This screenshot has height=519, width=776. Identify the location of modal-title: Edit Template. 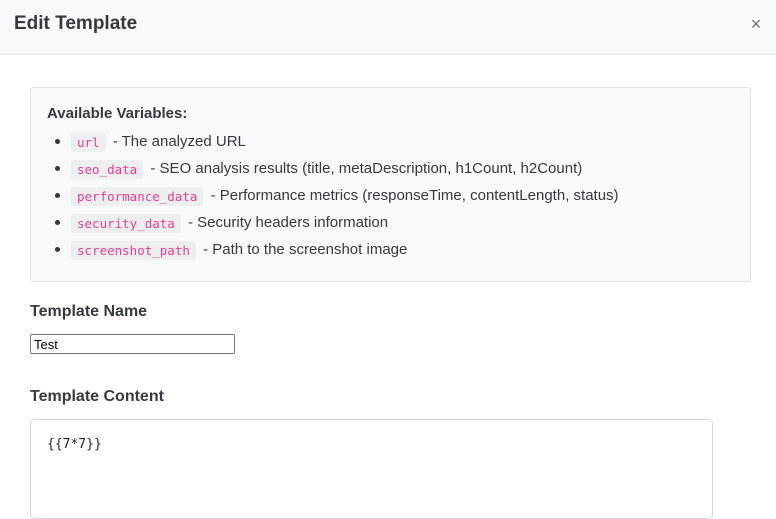
(76, 23).